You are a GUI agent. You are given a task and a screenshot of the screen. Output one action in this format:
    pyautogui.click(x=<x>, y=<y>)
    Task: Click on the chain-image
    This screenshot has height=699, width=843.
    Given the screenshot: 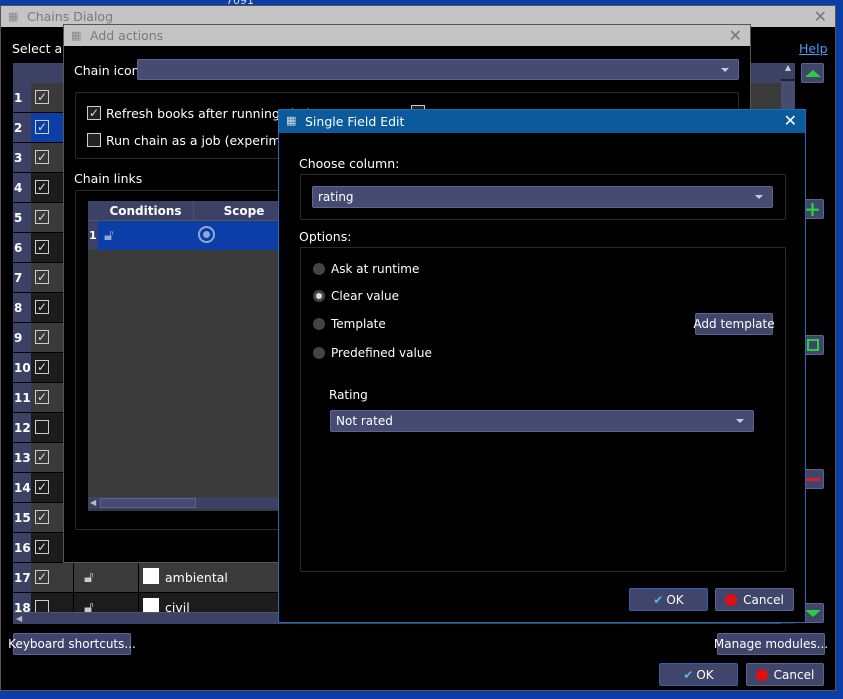 What is the action you would take?
    pyautogui.click(x=151, y=576)
    